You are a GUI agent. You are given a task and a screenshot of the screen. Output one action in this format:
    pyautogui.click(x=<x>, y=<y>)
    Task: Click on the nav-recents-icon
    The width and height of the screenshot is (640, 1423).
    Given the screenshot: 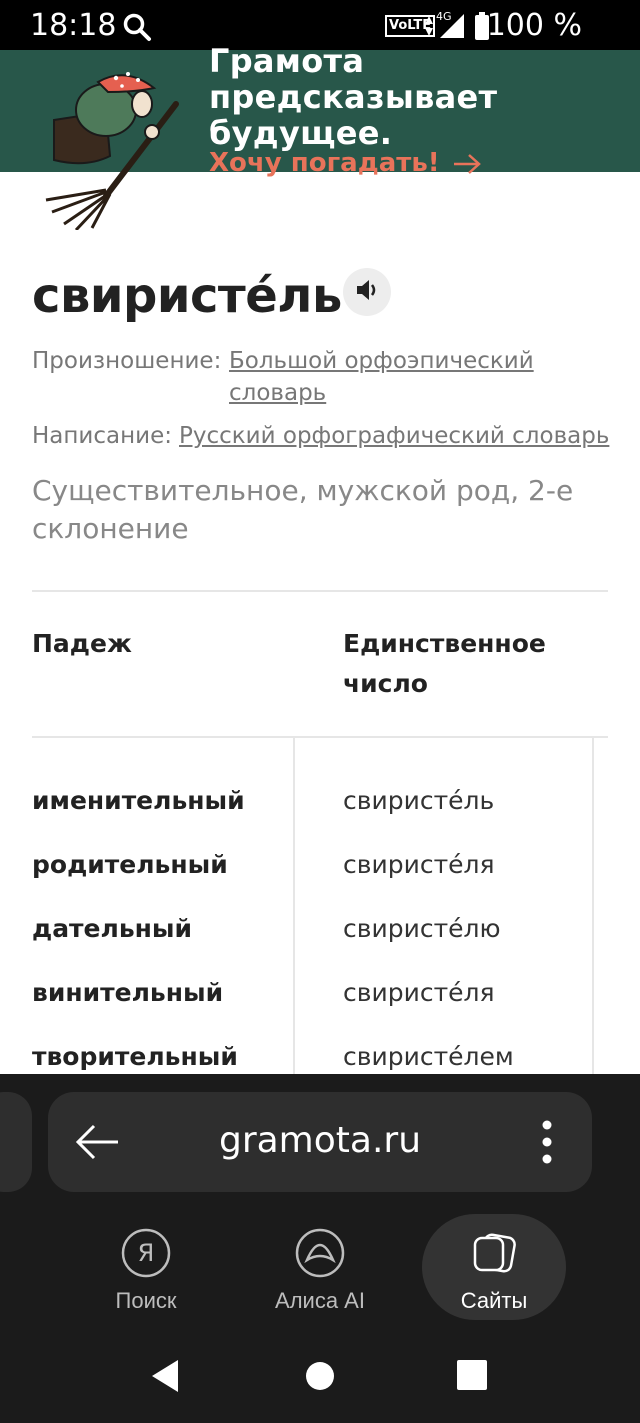 What is the action you would take?
    pyautogui.click(x=472, y=1377)
    